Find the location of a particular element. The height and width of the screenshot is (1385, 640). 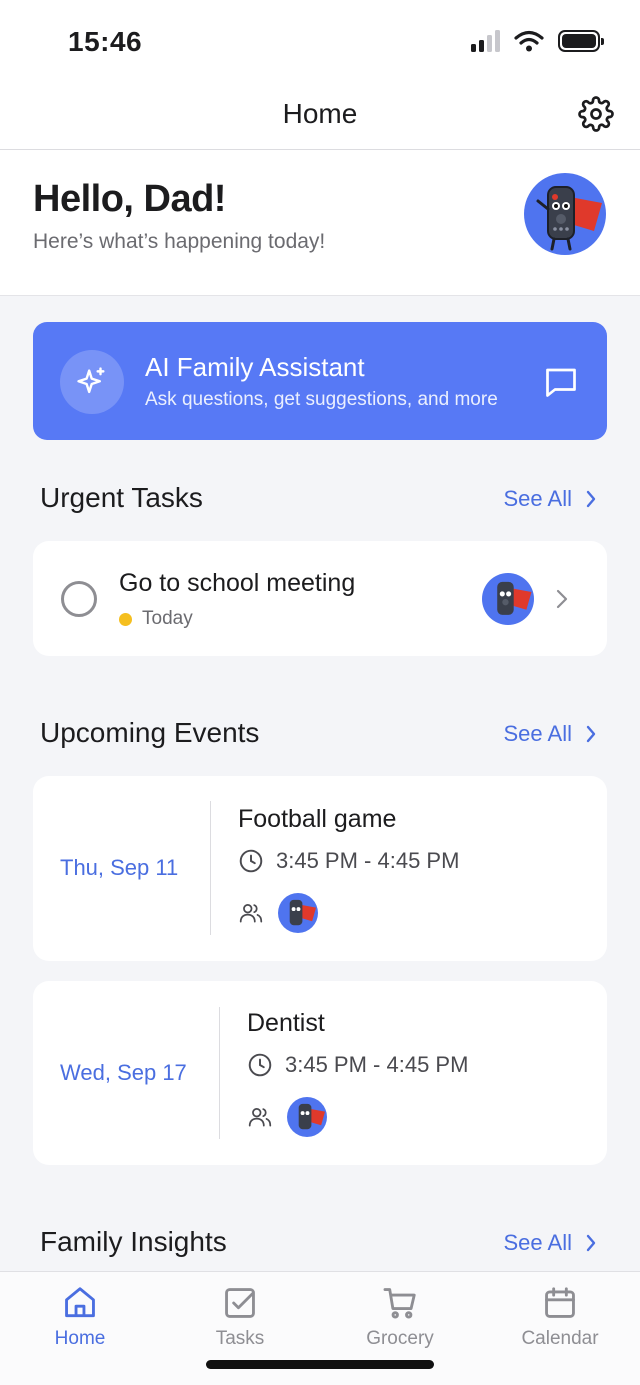

page-title: Home is located at coordinates (320, 113).